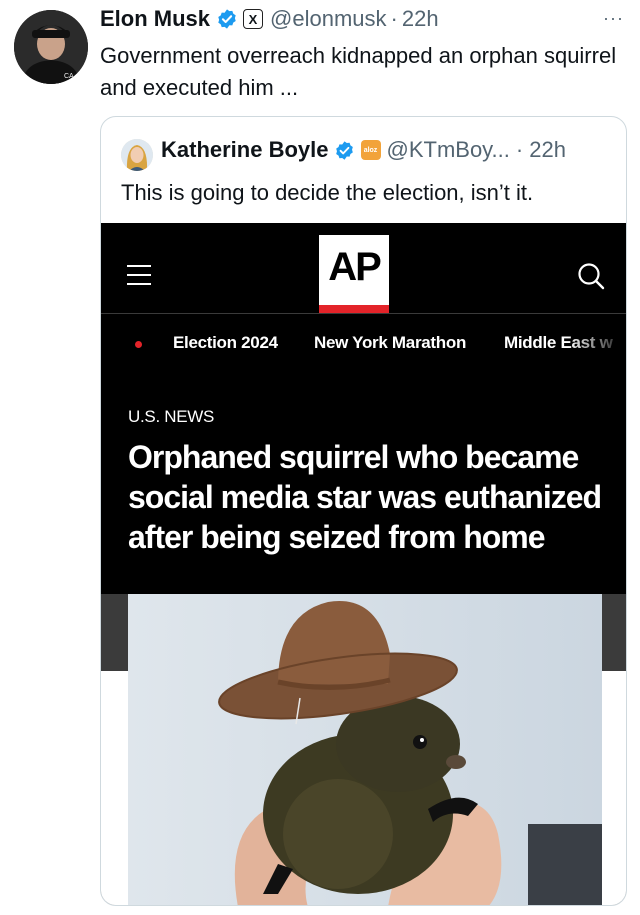  I want to click on nav-item-marathon: New York Marathon, so click(390, 342).